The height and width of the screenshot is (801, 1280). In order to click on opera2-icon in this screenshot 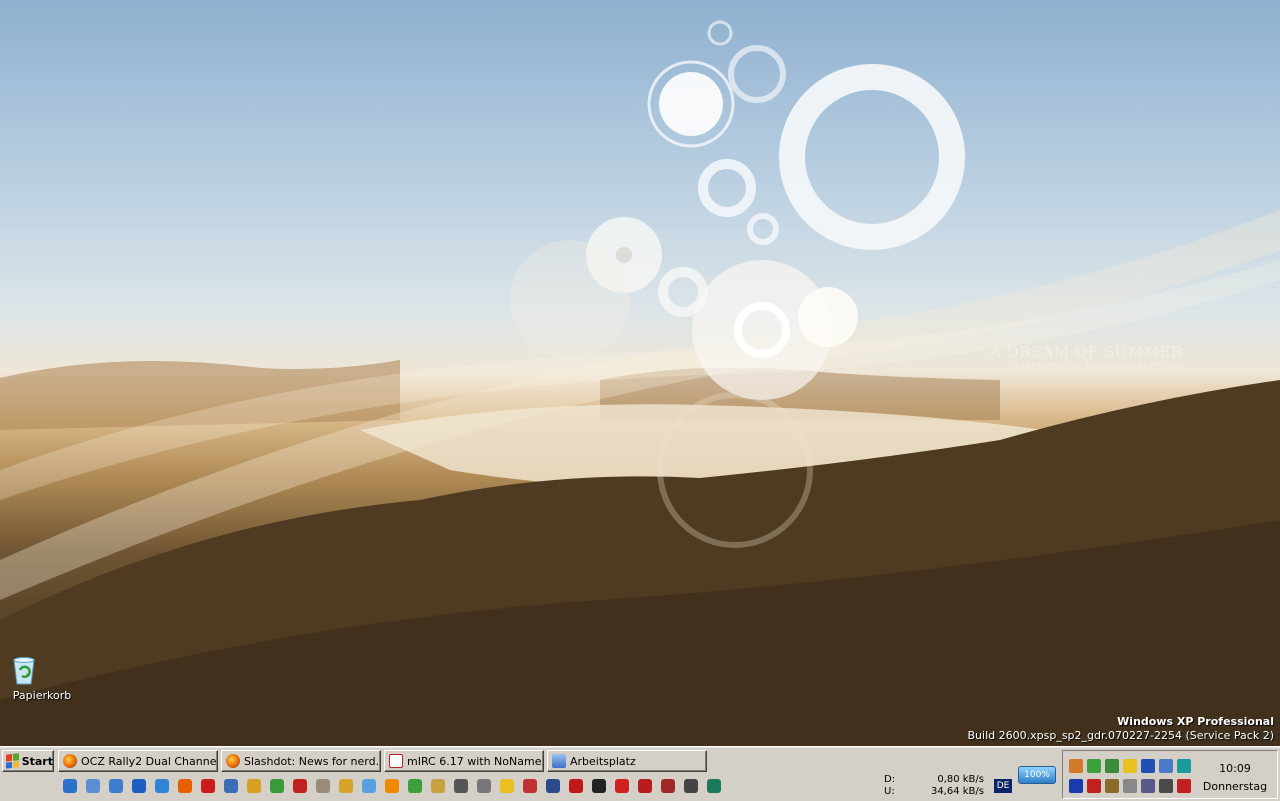, I will do `click(622, 786)`.